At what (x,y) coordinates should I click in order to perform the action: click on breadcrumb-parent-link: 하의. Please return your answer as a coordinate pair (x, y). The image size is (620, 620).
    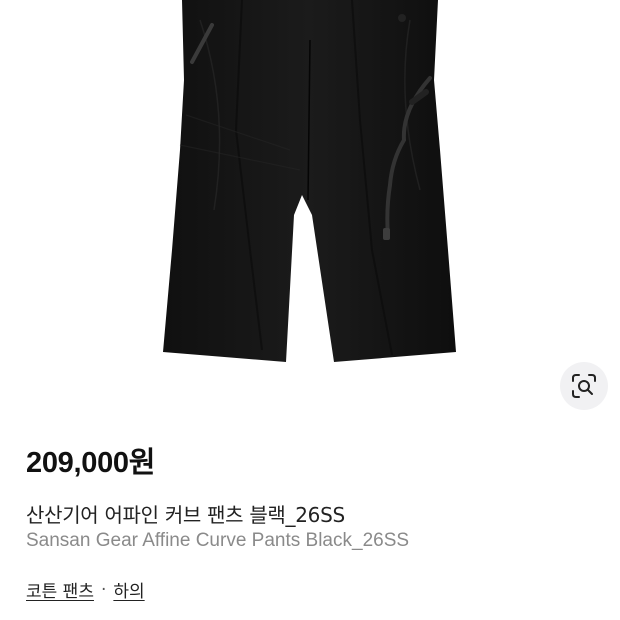
    Looking at the image, I should click on (128, 589).